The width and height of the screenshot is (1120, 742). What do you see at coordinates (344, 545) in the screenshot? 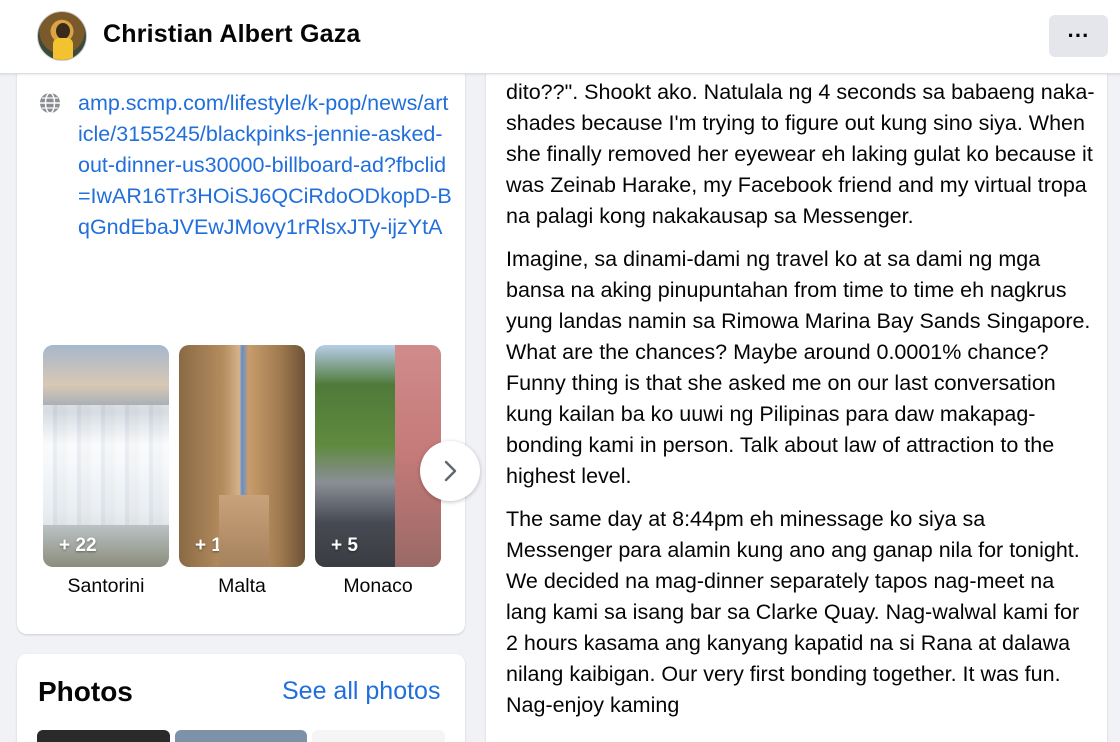
I see `album-count: + 5` at bounding box center [344, 545].